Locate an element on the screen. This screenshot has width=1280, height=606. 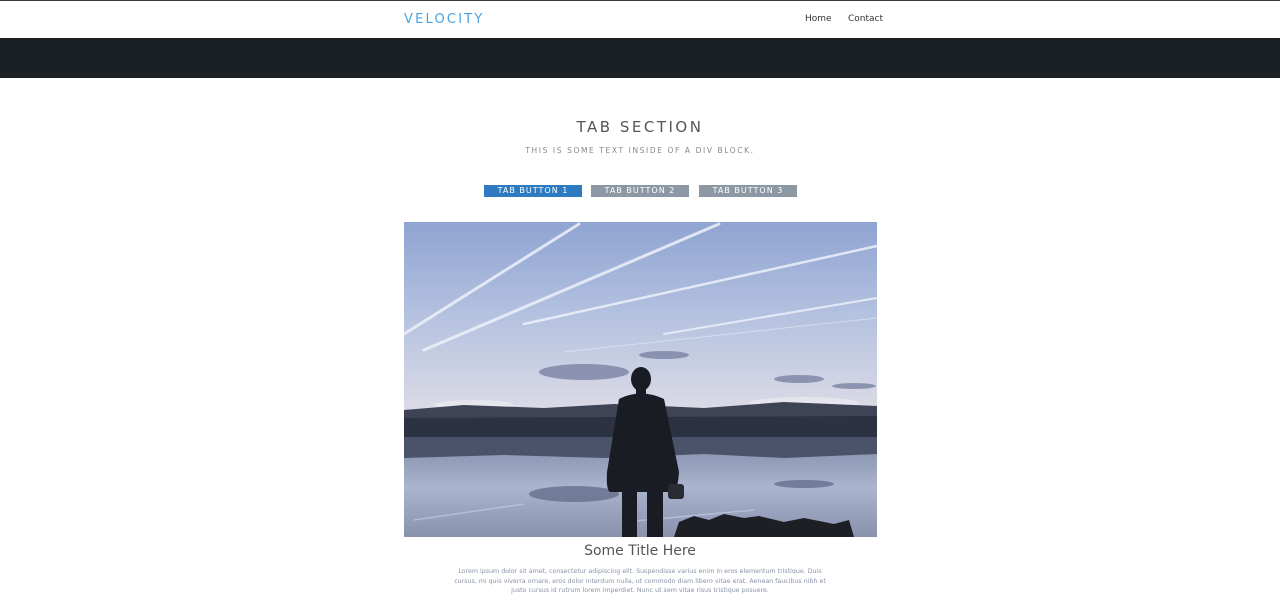
hero-band is located at coordinates (640, 58).